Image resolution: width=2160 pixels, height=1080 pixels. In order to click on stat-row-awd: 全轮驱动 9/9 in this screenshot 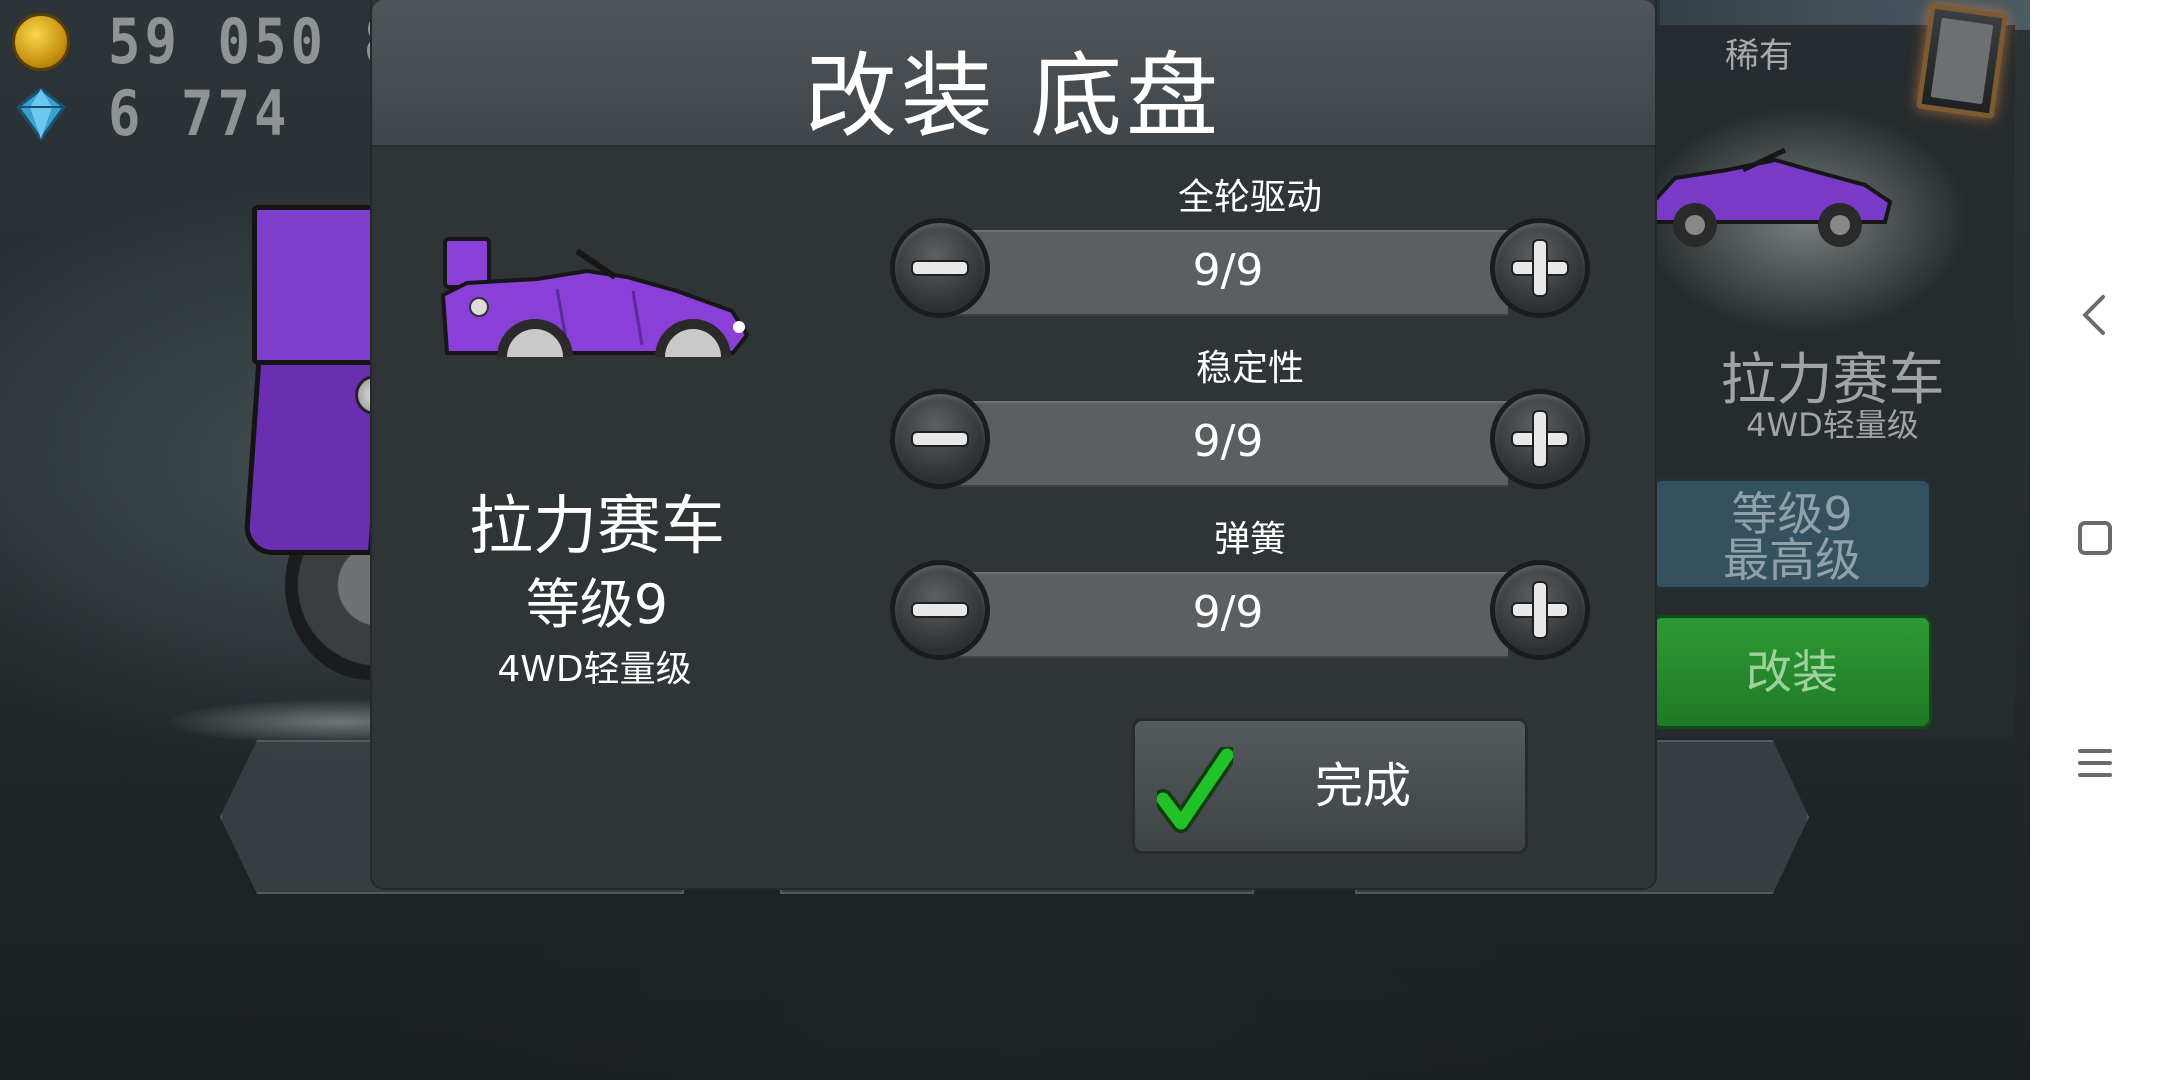, I will do `click(1240, 248)`.